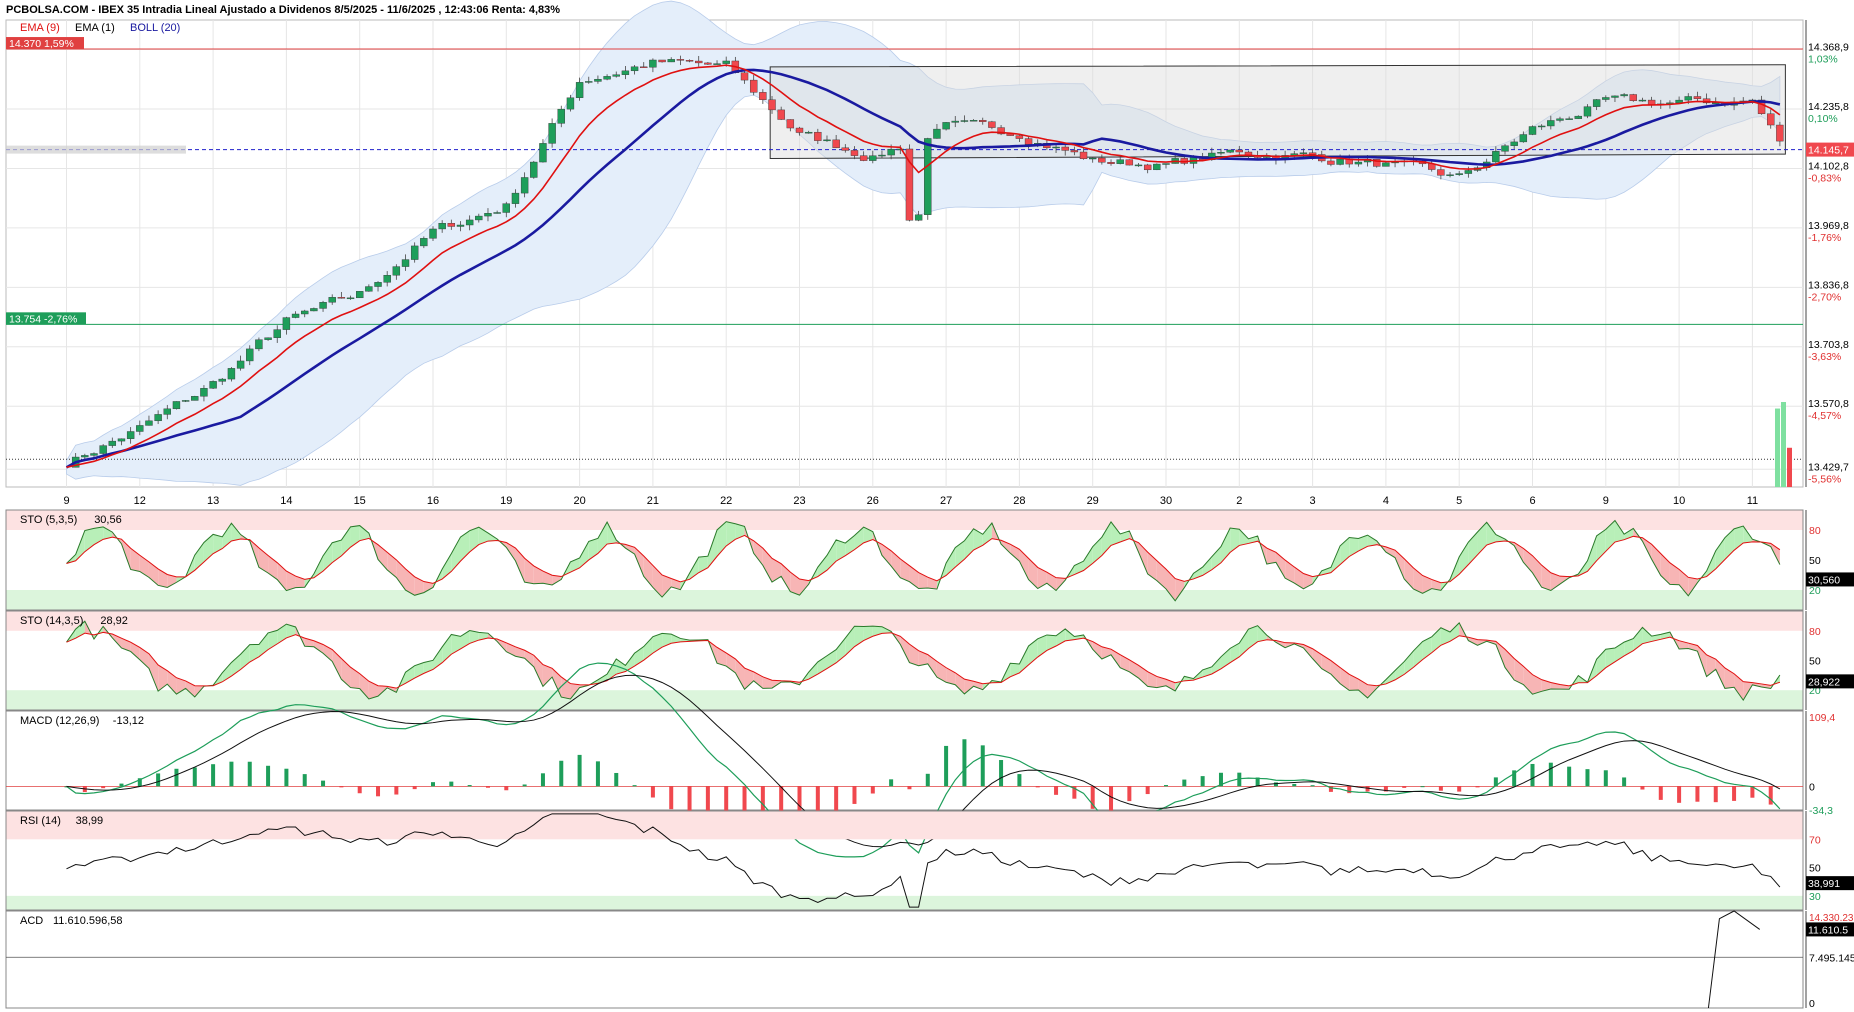  What do you see at coordinates (506, 501) in the screenshot?
I see `x-tick-label: 19` at bounding box center [506, 501].